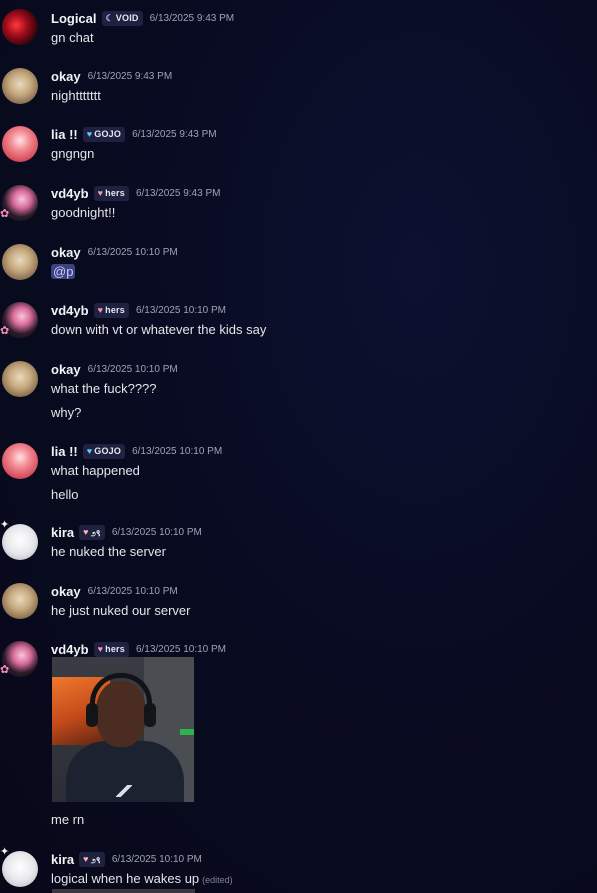 This screenshot has width=597, height=893. I want to click on server-tag: ☾ VOID, so click(122, 18).